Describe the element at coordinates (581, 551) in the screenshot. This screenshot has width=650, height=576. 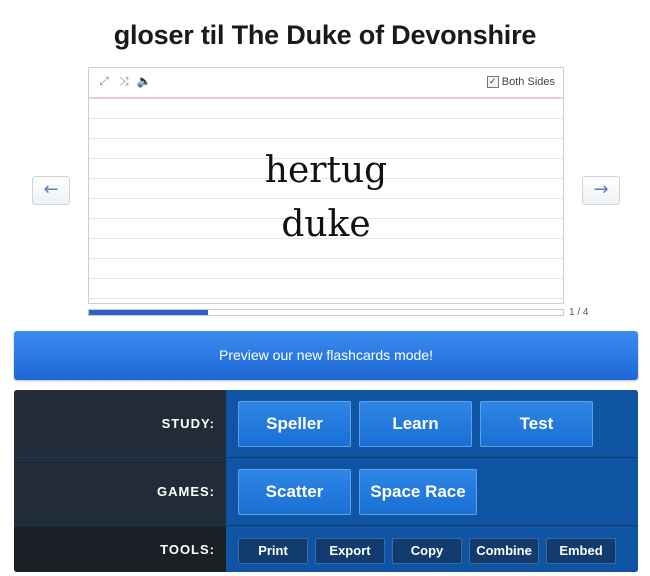
I see `embed-button: Embed` at that location.